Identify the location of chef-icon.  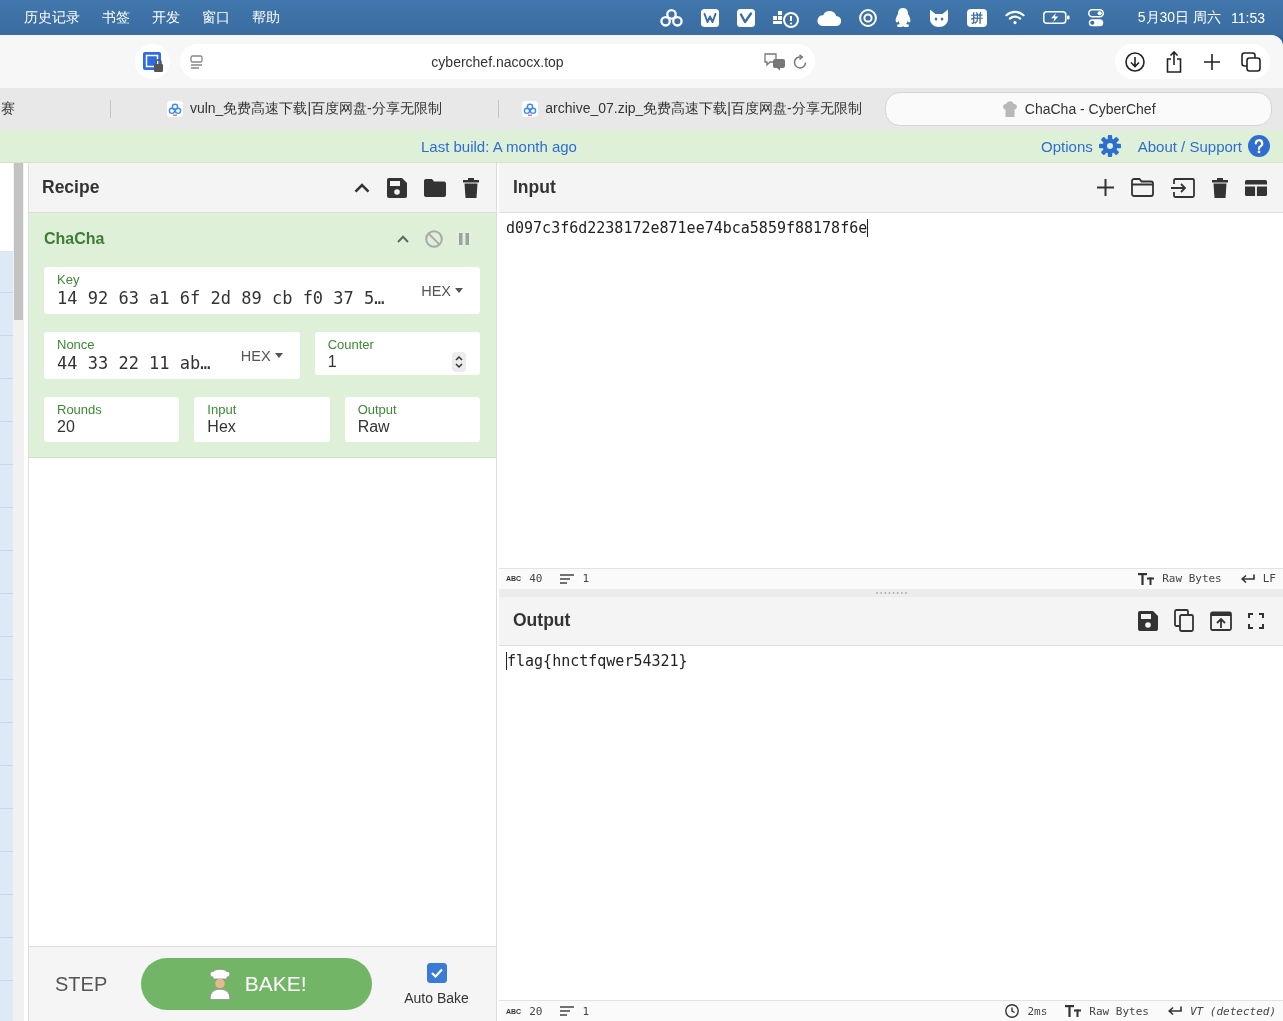
(219, 984).